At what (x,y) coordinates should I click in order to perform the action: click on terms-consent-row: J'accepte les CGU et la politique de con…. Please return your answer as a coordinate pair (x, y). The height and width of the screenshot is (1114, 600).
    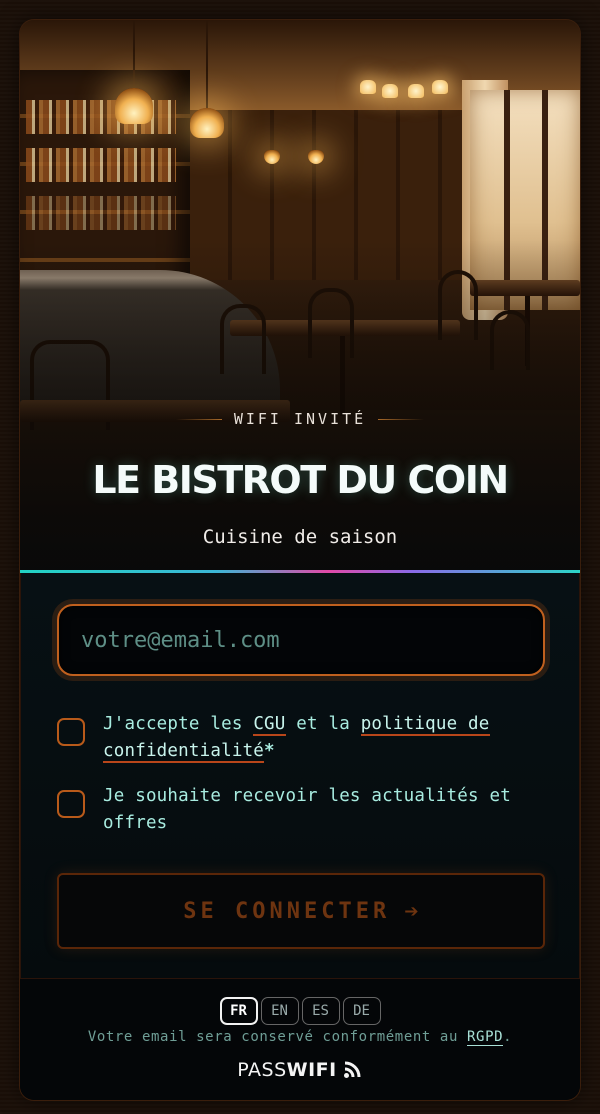
    Looking at the image, I should click on (302, 738).